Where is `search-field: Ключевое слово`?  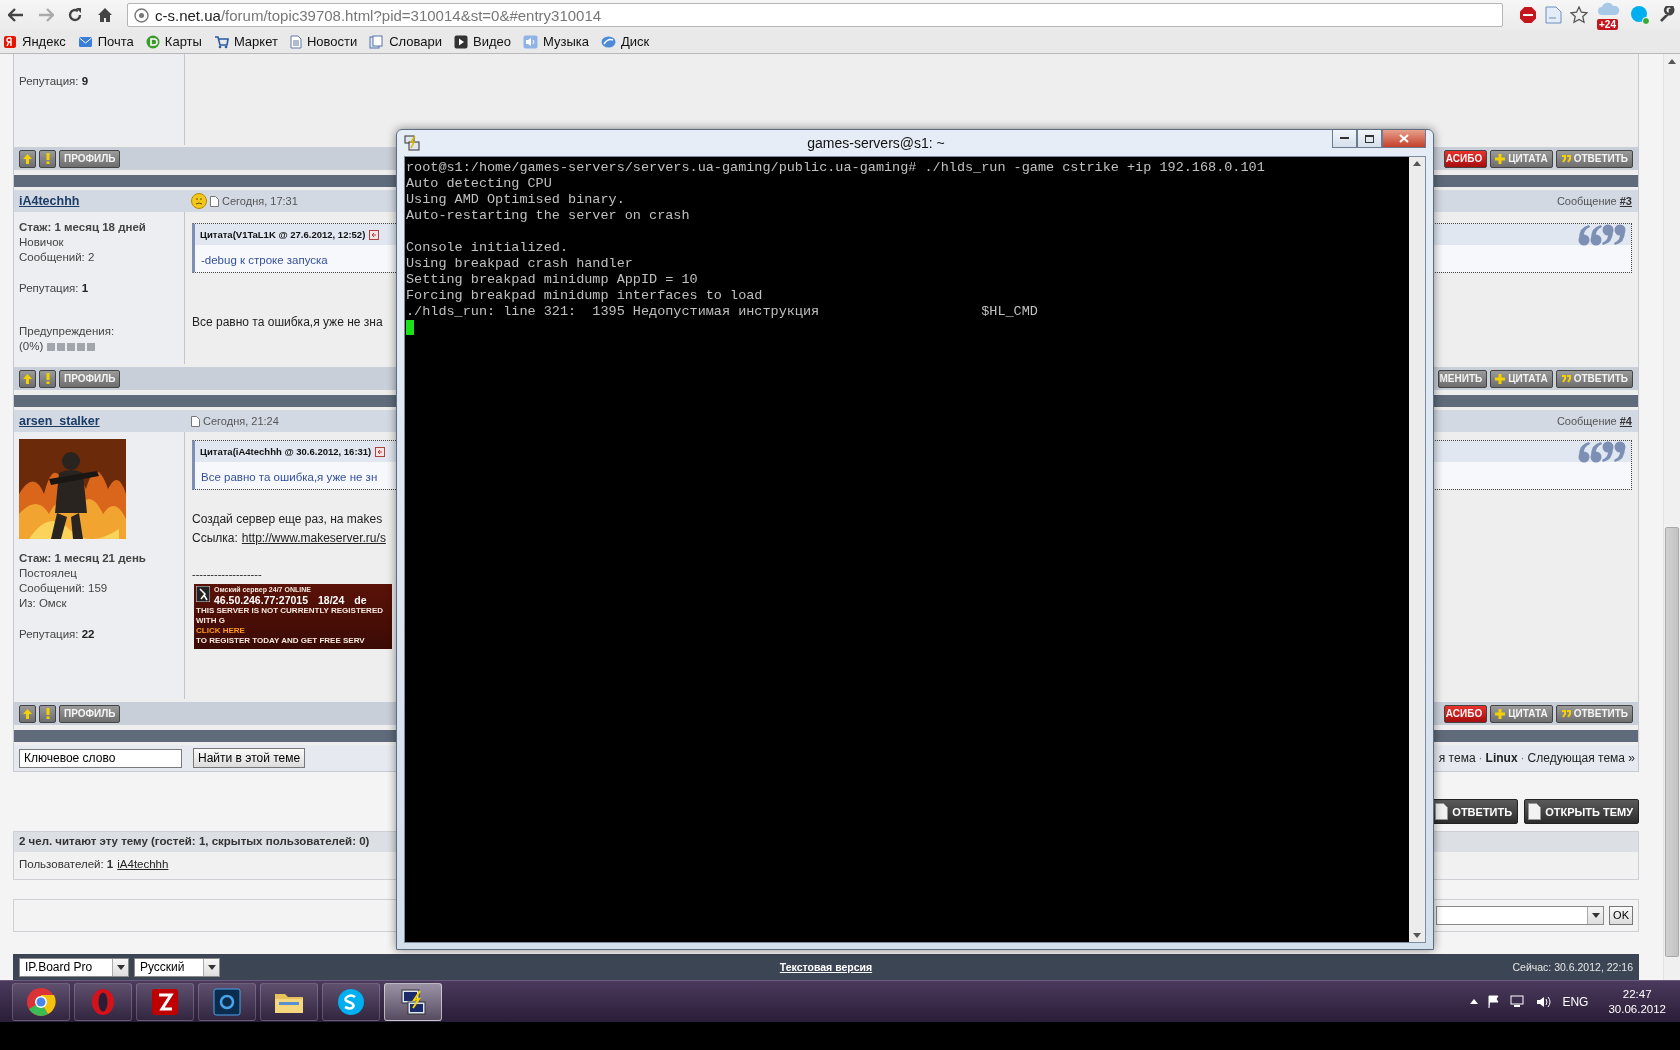 search-field: Ключевое слово is located at coordinates (100, 758).